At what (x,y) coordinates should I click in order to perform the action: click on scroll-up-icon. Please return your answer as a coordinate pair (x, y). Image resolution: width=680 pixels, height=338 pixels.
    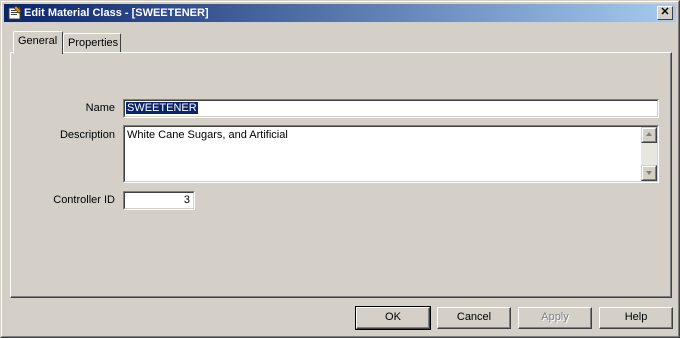
    Looking at the image, I should click on (649, 135).